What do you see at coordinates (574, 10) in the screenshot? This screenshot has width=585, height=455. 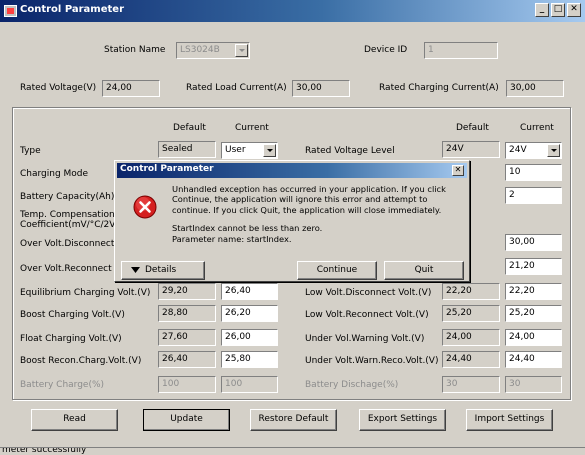 I see `close-button: ✕` at bounding box center [574, 10].